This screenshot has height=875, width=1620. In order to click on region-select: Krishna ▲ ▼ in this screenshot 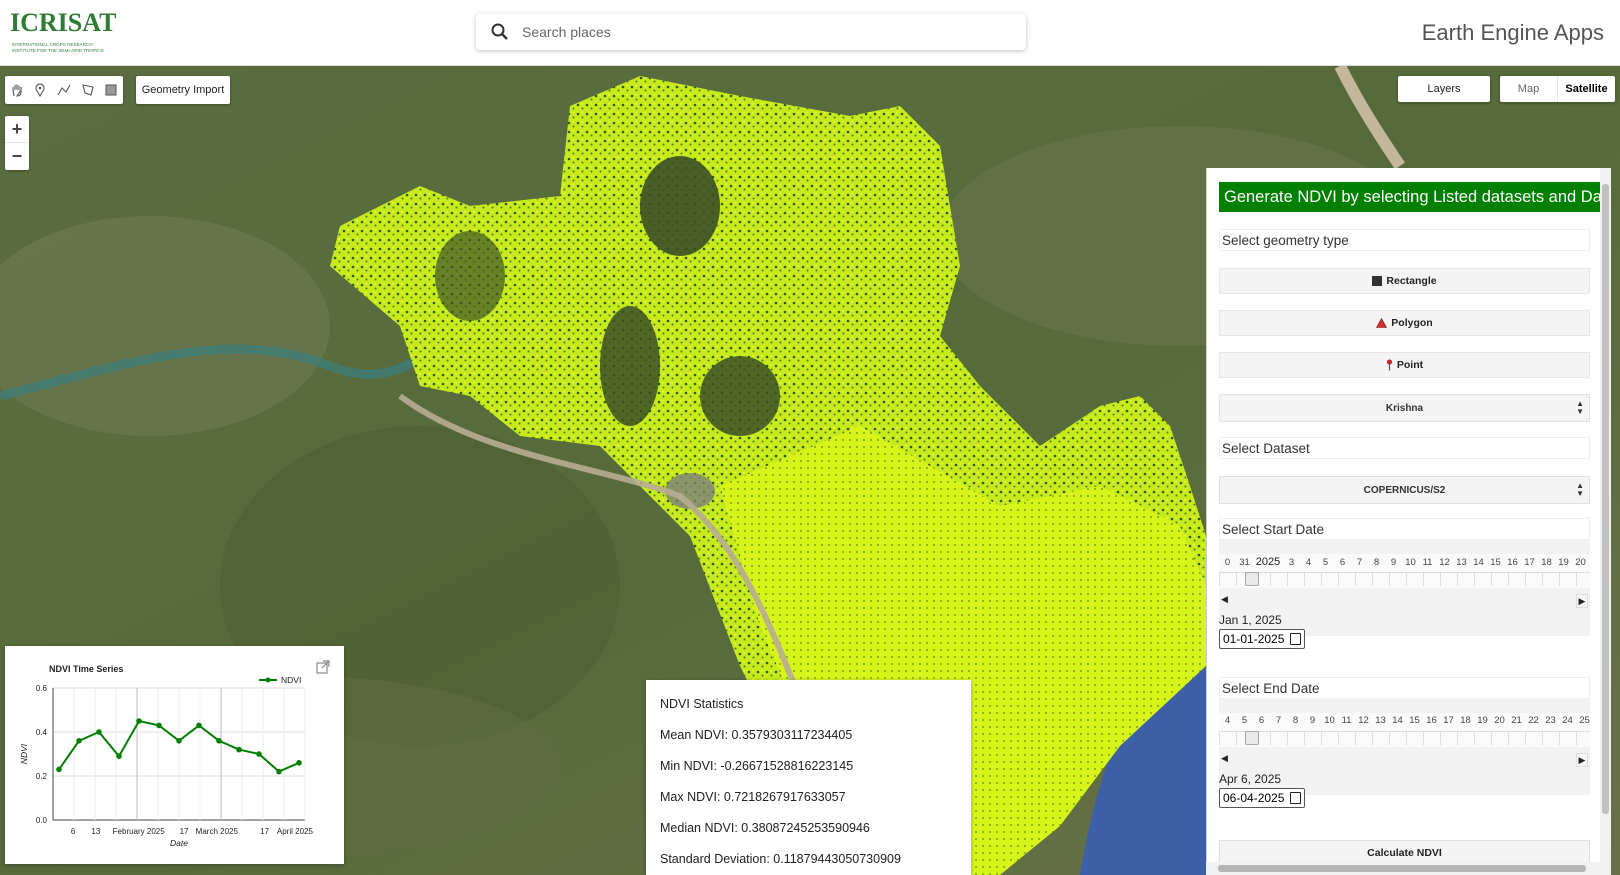, I will do `click(1404, 408)`.